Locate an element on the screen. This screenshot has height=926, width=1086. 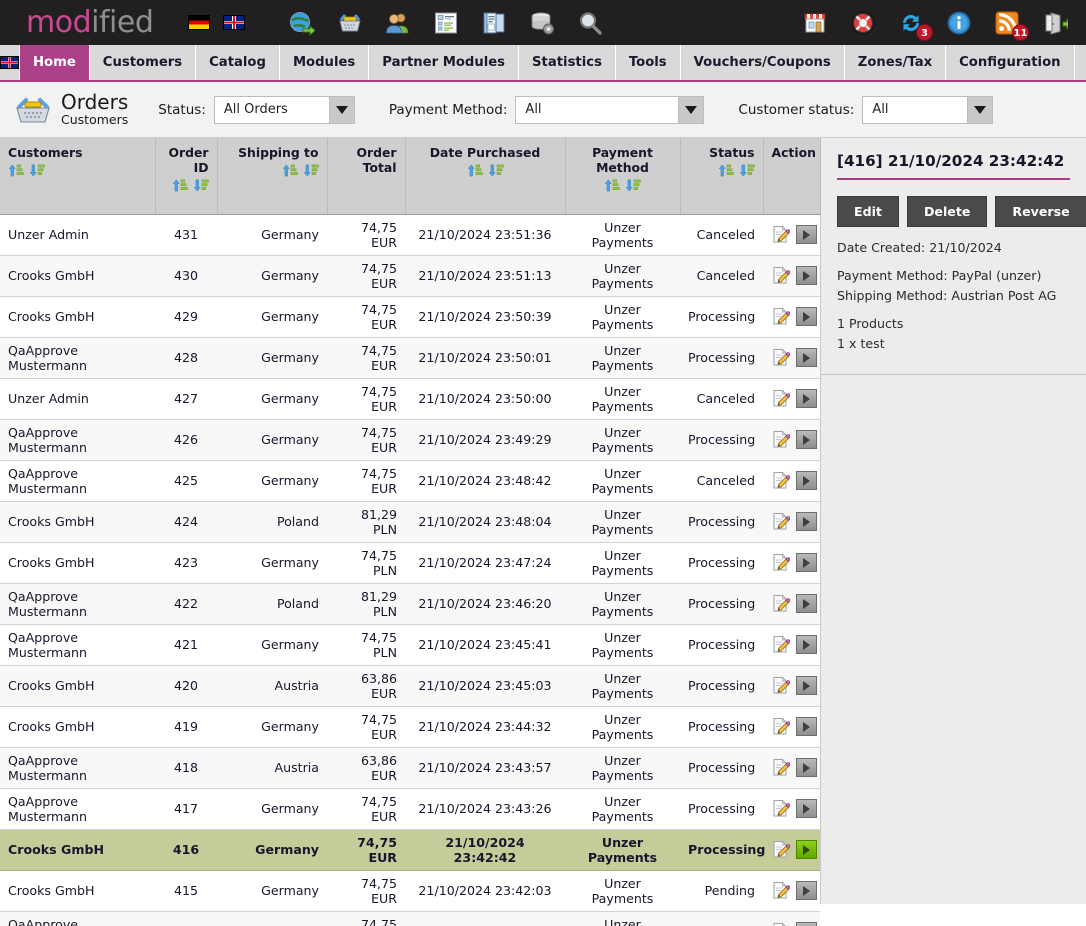
rss-feed-icon: 11 is located at coordinates (1011, 25).